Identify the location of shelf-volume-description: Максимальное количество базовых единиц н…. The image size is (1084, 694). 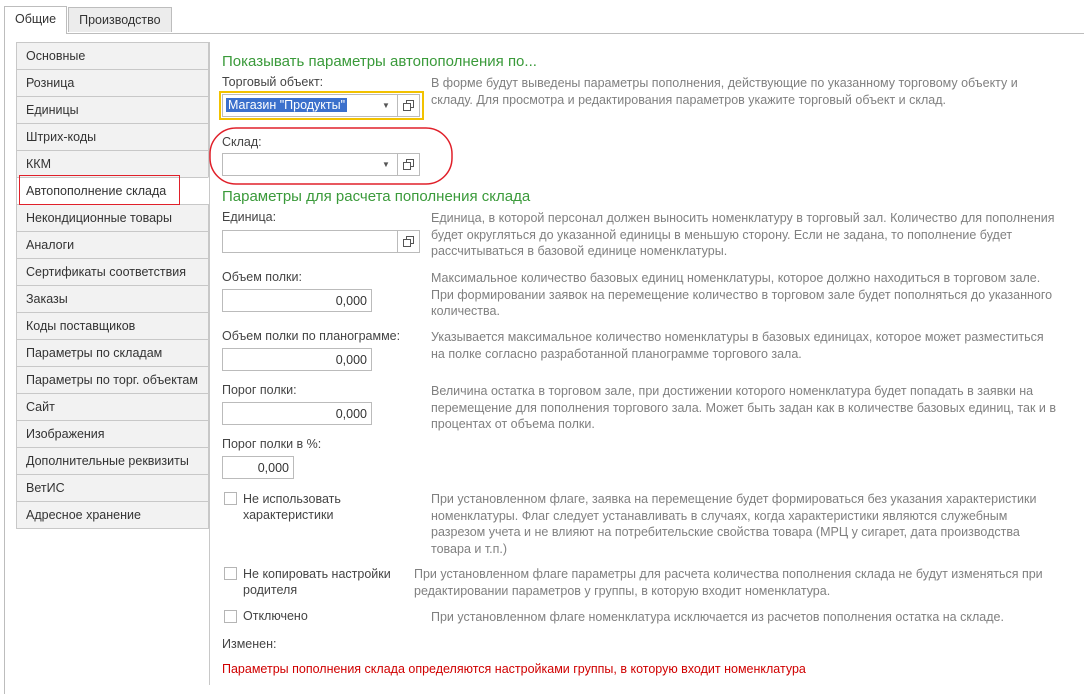
(742, 294).